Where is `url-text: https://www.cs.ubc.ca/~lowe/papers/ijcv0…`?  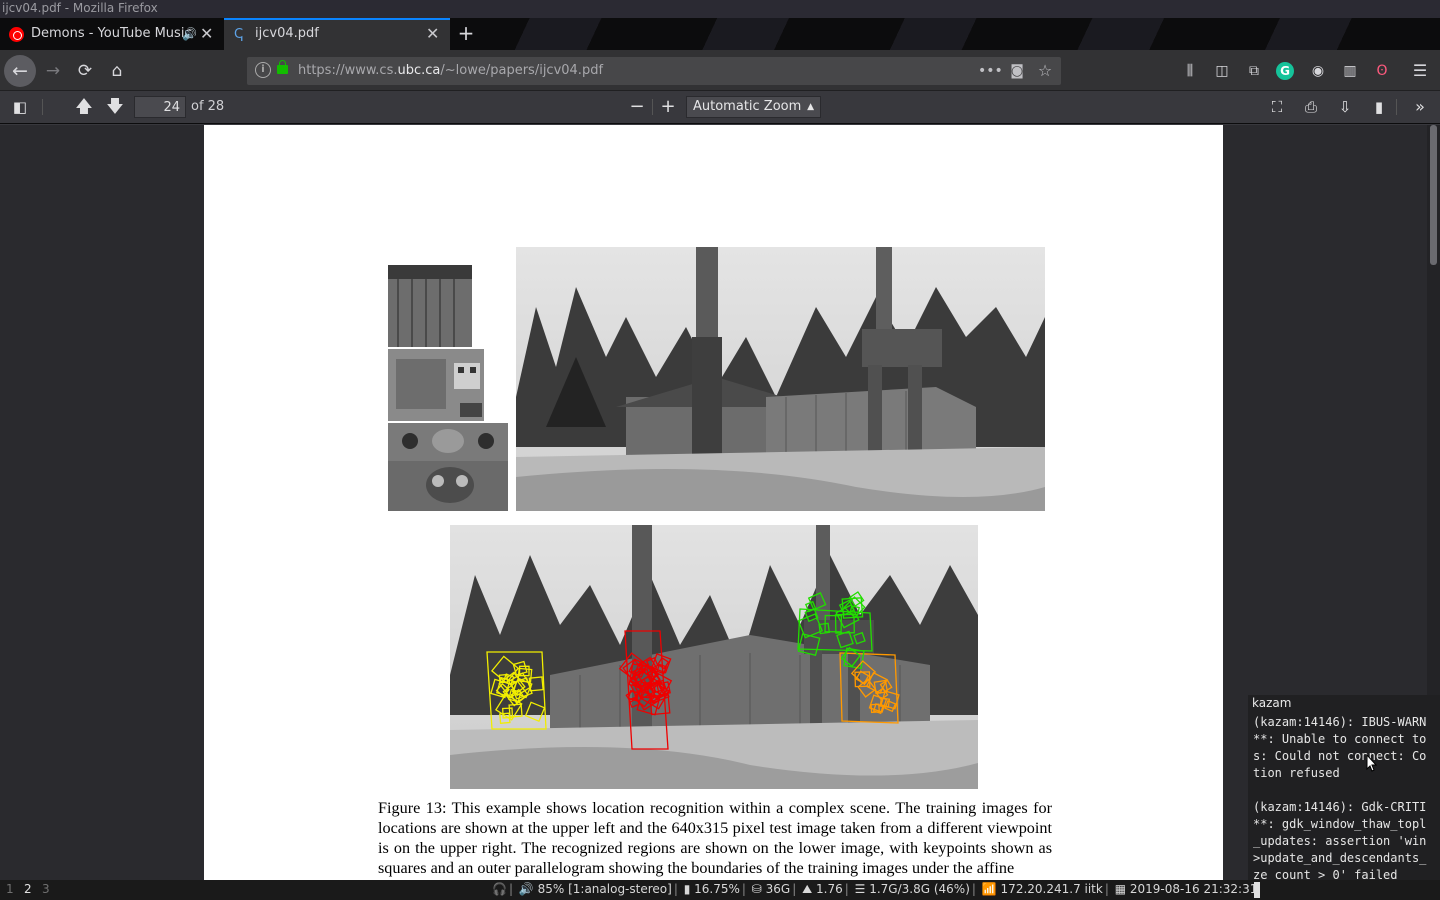 url-text: https://www.cs.ubc.ca/~lowe/papers/ijcv0… is located at coordinates (450, 71).